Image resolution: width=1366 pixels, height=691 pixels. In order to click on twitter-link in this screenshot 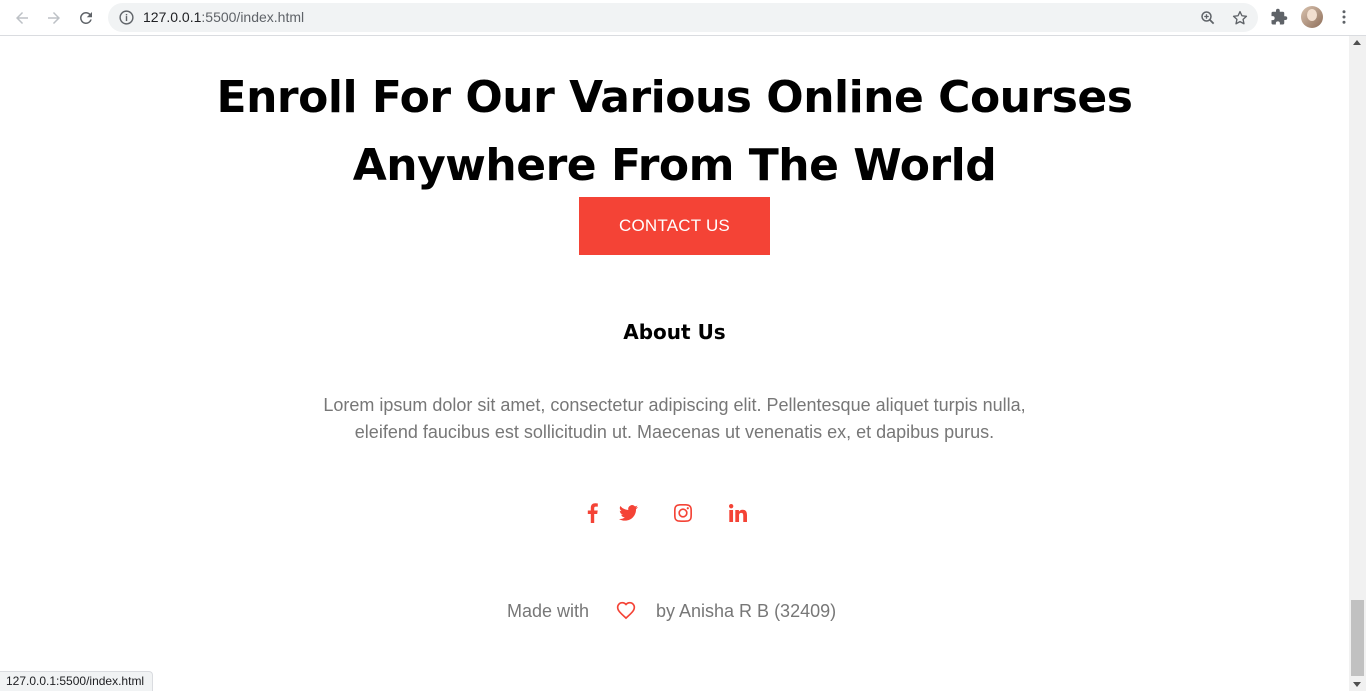, I will do `click(628, 513)`.